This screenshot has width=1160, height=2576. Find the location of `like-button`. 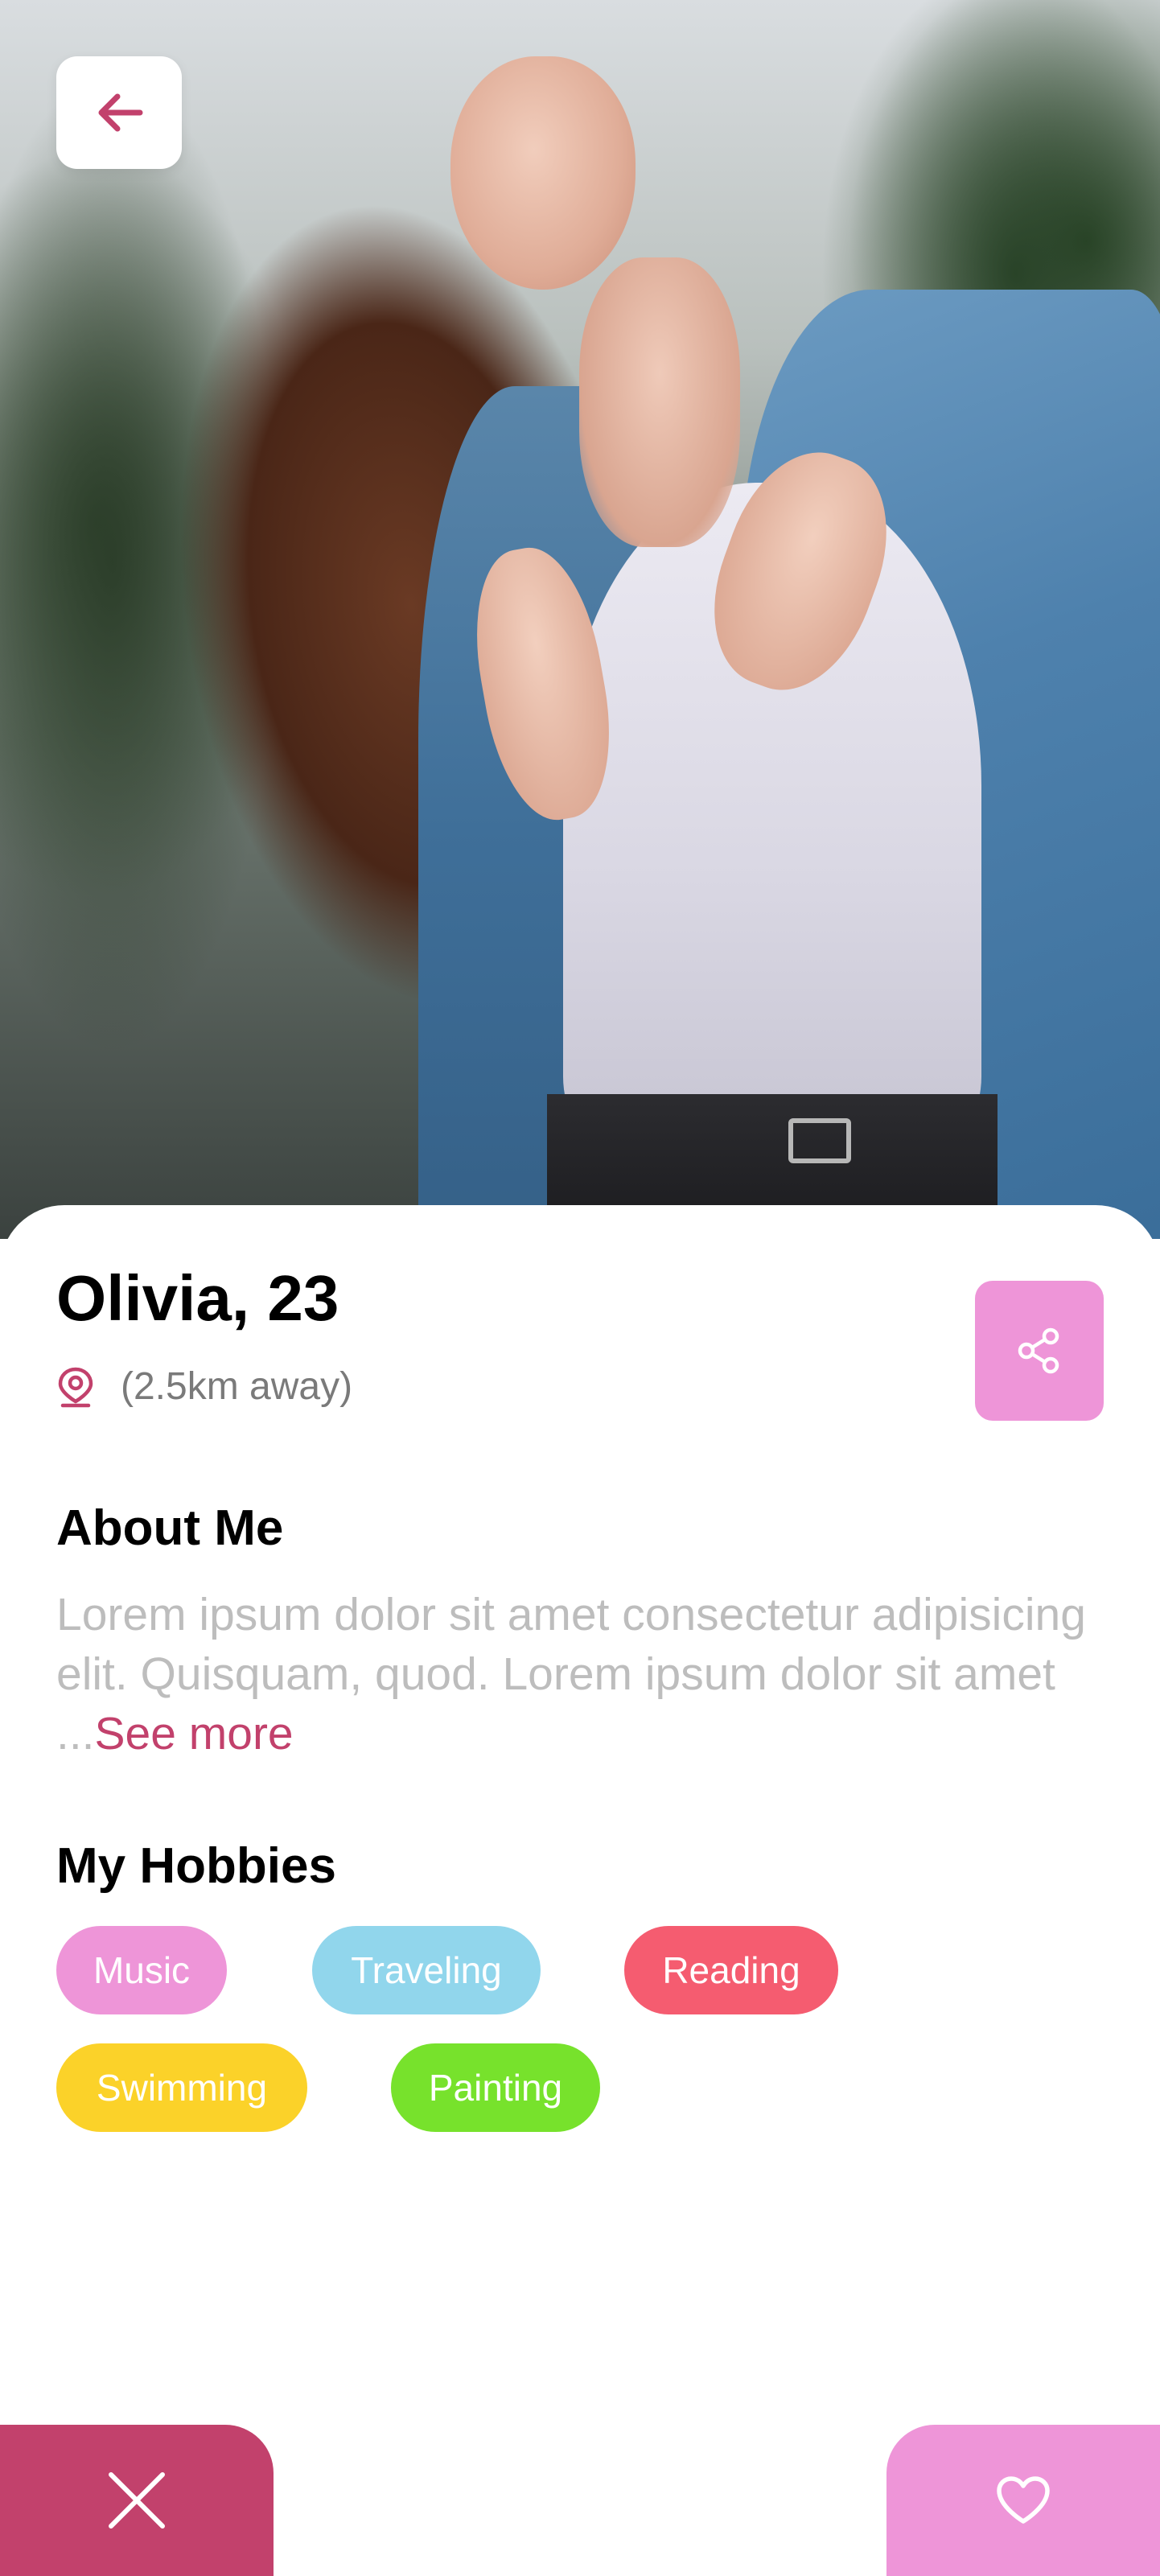

like-button is located at coordinates (1023, 2500).